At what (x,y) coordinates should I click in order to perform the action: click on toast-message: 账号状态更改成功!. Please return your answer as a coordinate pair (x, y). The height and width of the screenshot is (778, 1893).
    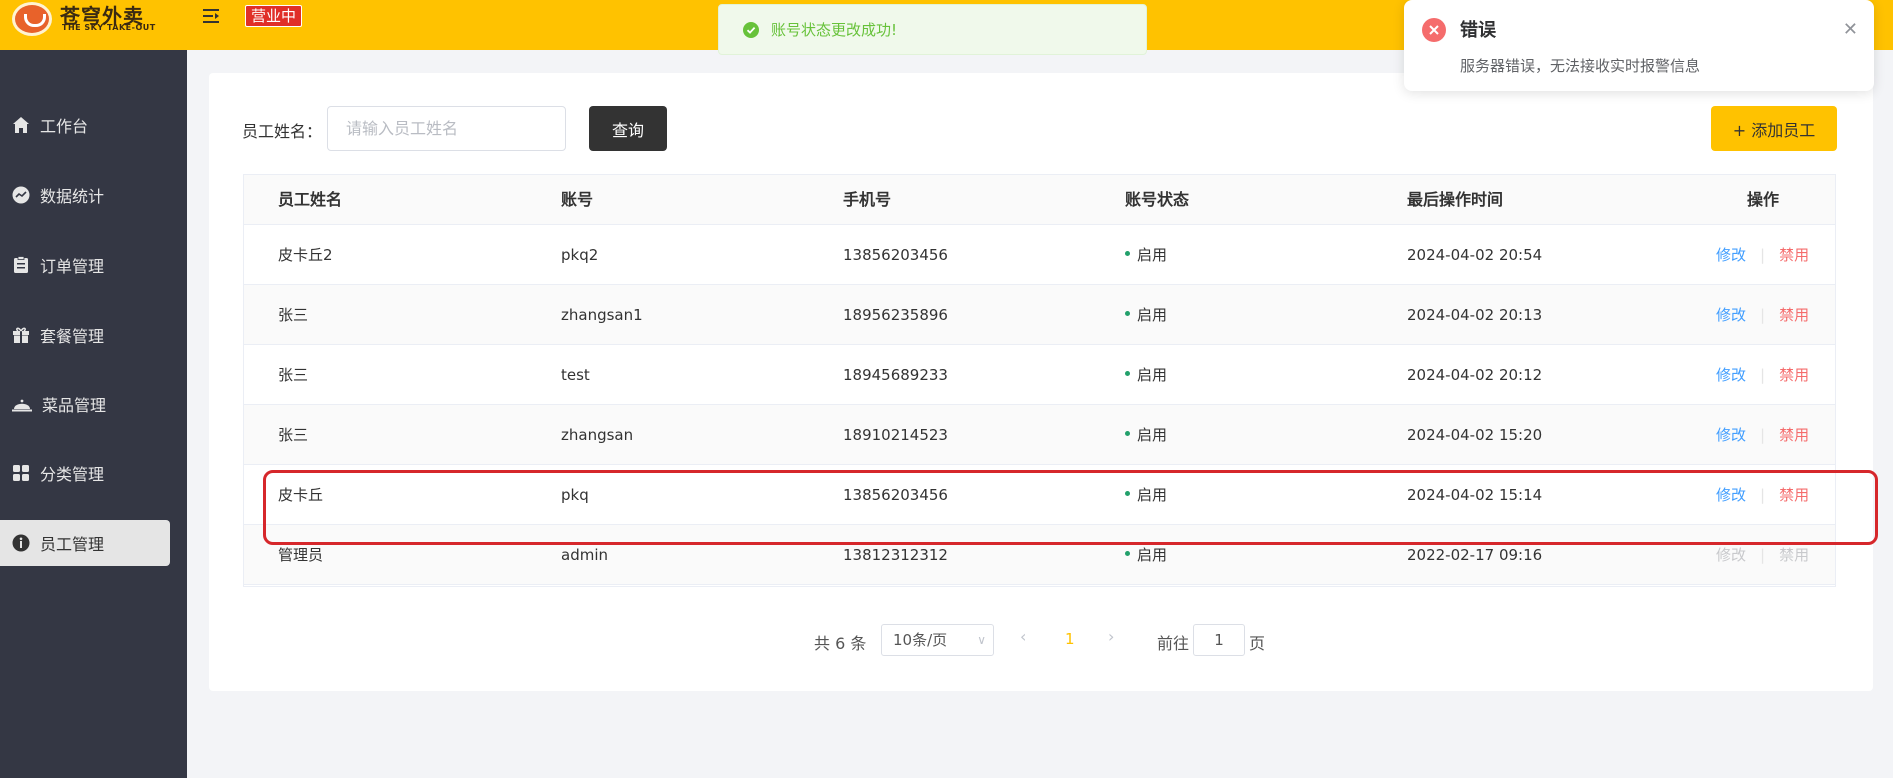
    Looking at the image, I should click on (834, 30).